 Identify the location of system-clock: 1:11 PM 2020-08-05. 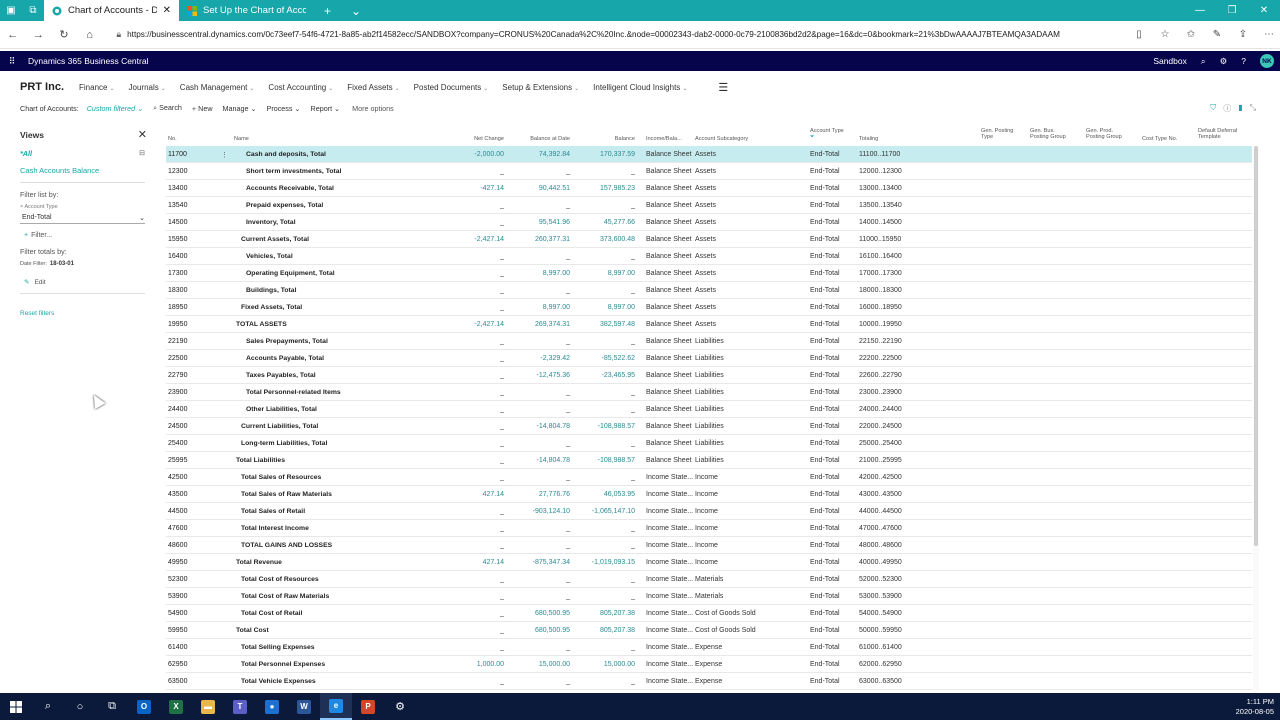
(1255, 707).